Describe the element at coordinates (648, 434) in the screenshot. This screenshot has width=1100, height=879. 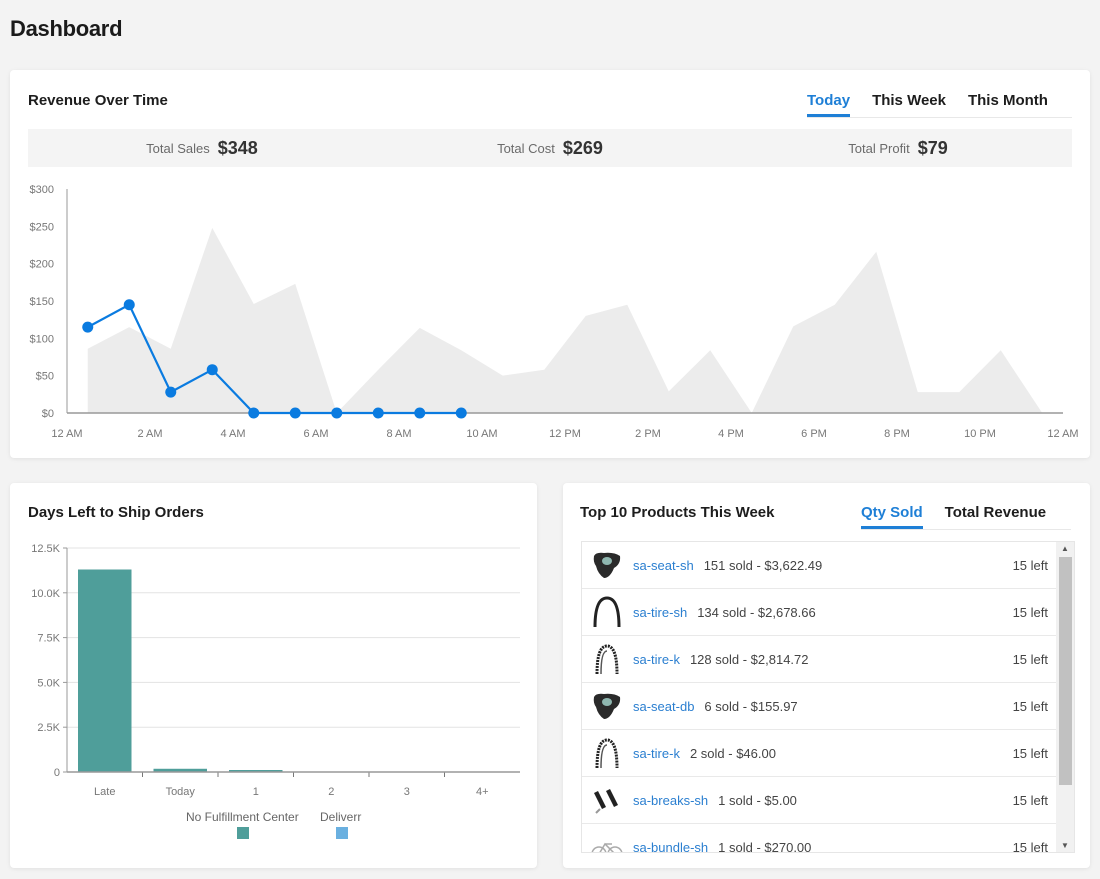
I see `x-tick-label: 2 PM` at that location.